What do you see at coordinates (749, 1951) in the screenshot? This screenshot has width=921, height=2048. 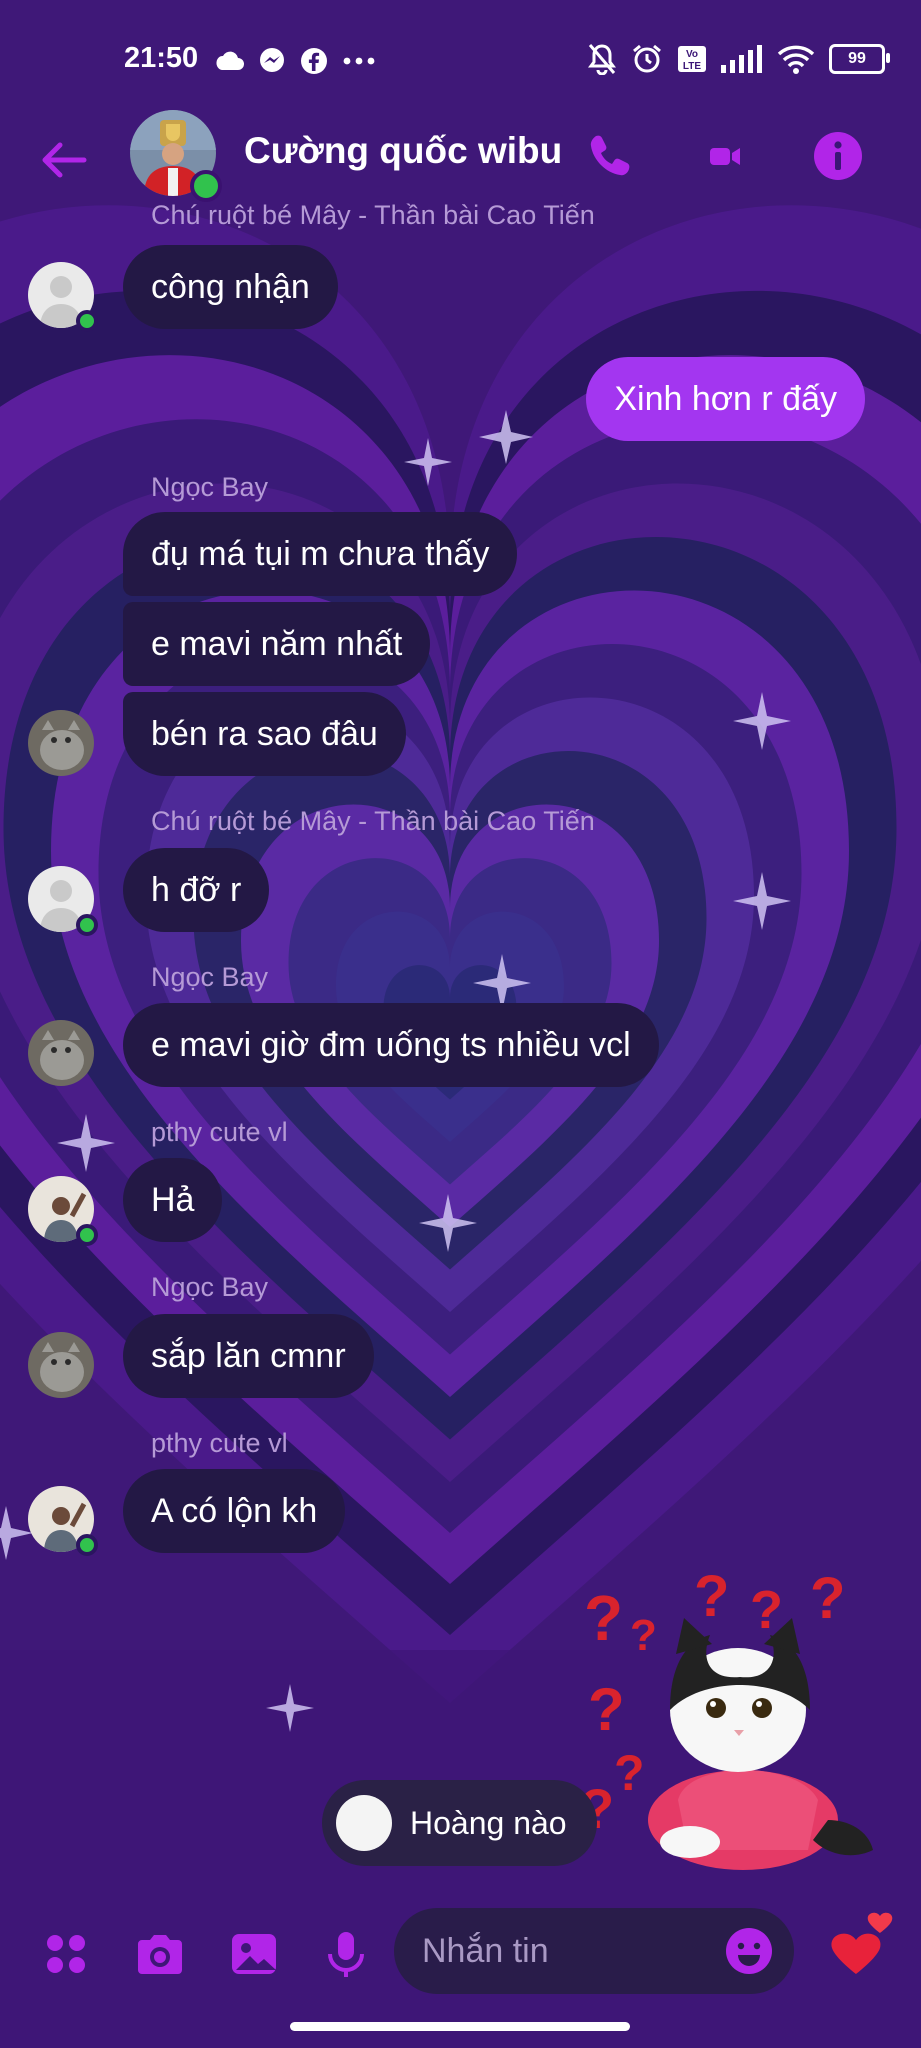 I see `emoji-icon` at bounding box center [749, 1951].